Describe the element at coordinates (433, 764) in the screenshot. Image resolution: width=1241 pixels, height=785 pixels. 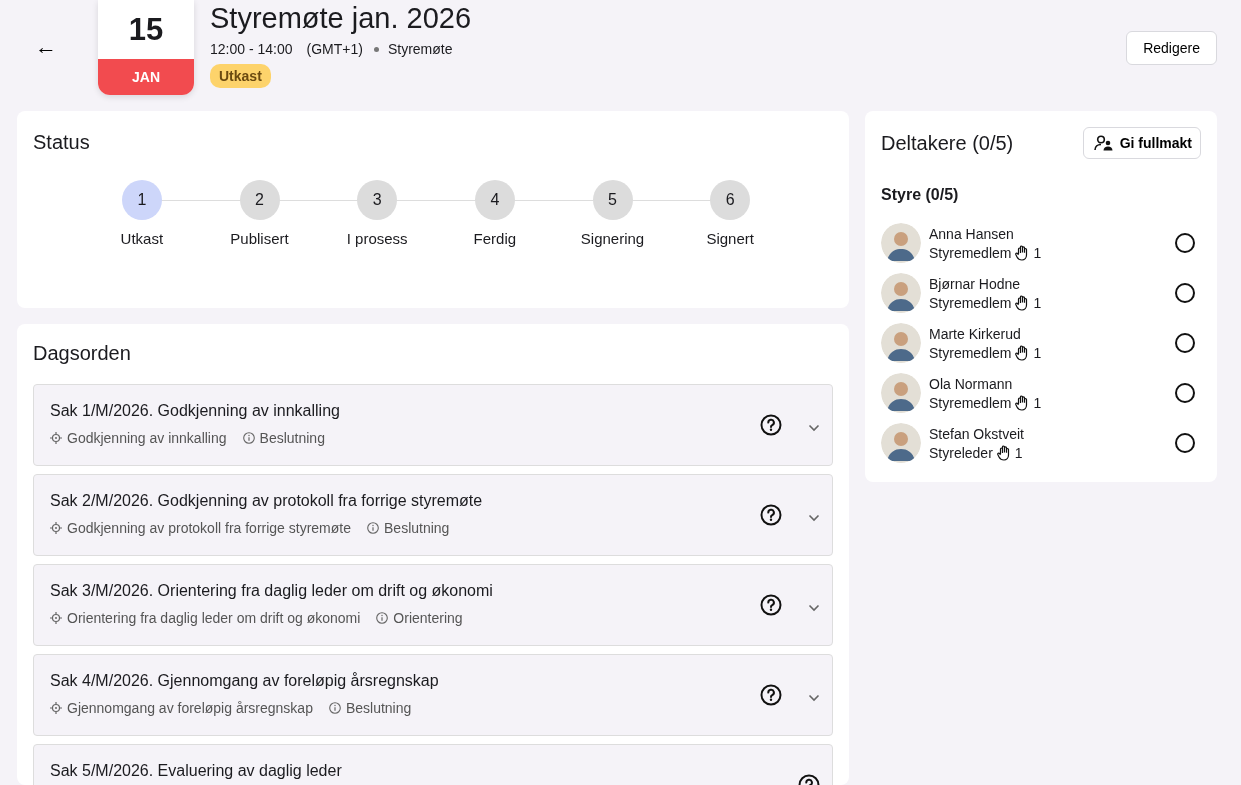
I see `agenda-item: Sak 5/M/2026. Evaluering av daglig leder` at that location.